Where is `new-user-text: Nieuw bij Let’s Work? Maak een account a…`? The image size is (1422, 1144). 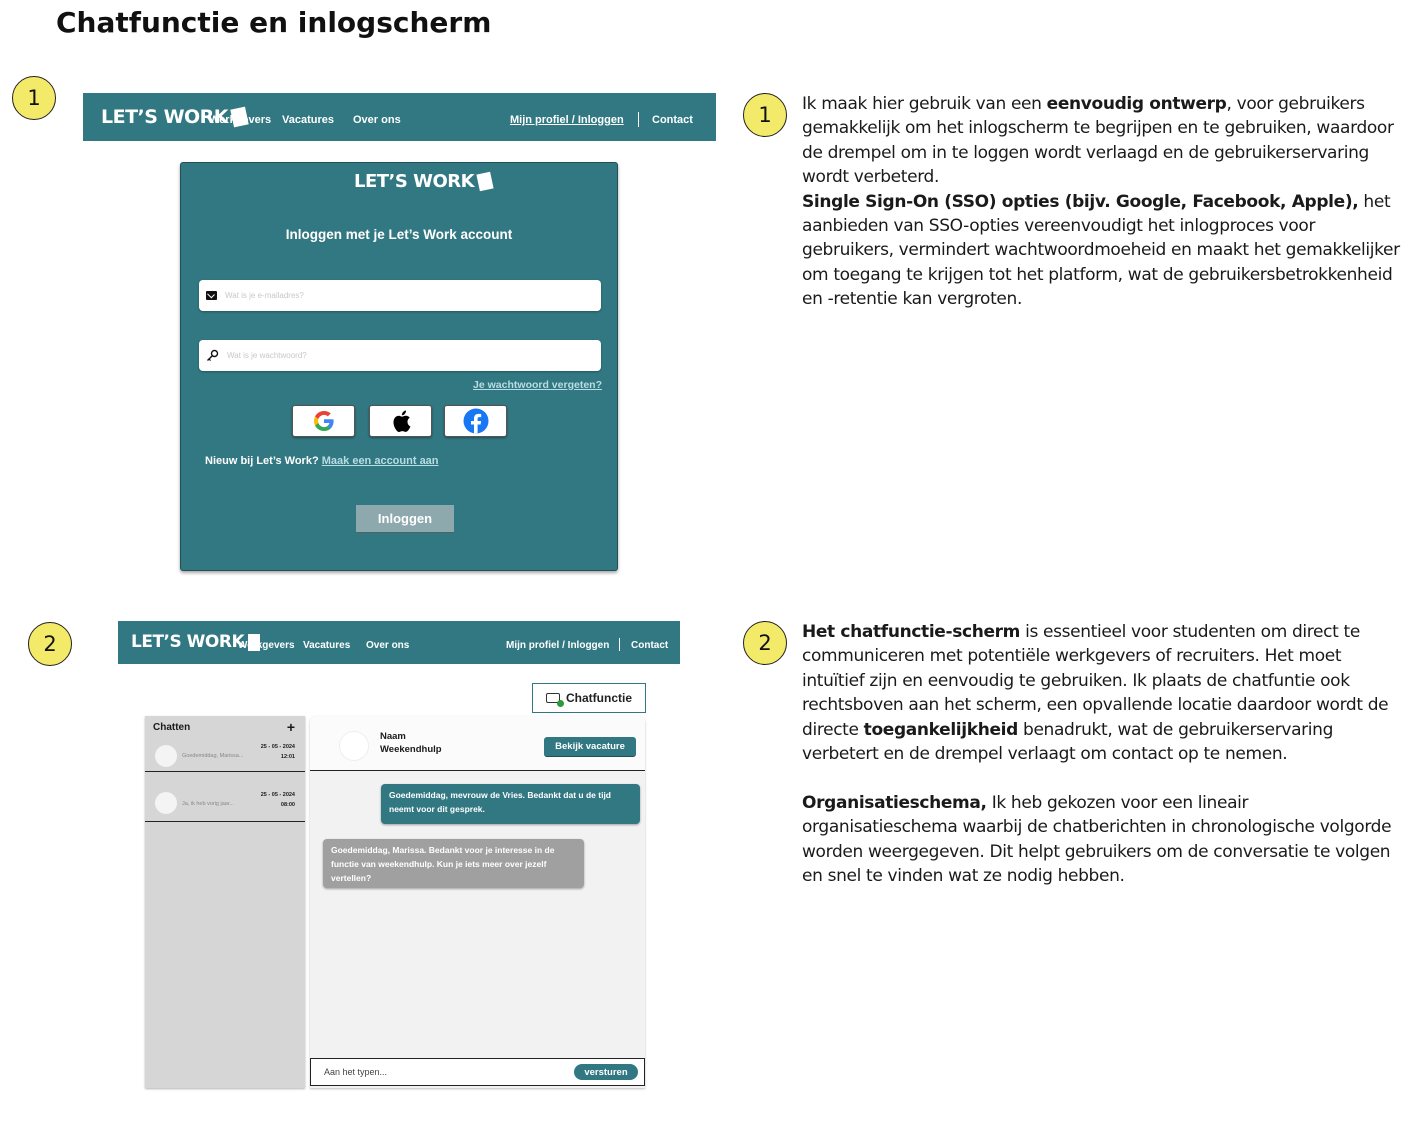
new-user-text: Nieuw bij Let’s Work? Maak een account a… is located at coordinates (322, 461).